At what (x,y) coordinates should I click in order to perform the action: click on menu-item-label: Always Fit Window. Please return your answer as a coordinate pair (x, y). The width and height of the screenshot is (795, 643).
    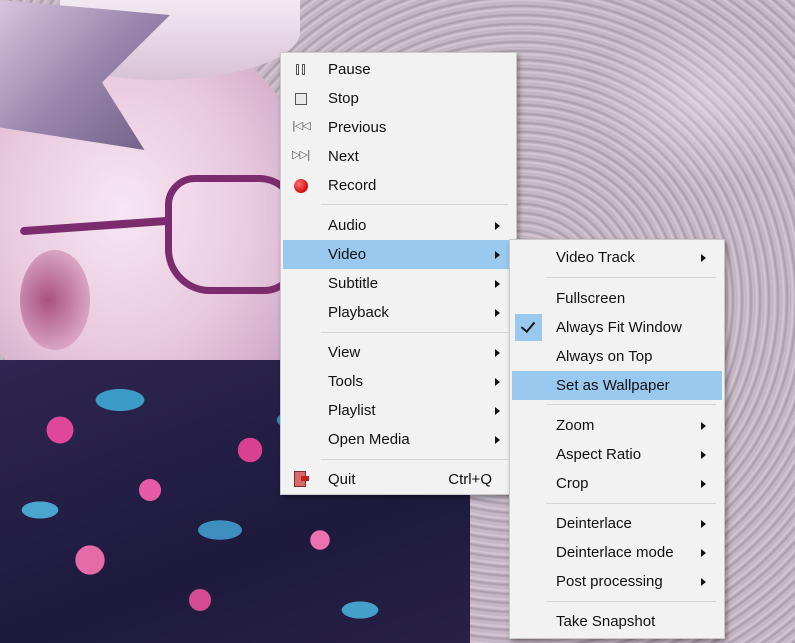
    Looking at the image, I should click on (619, 327).